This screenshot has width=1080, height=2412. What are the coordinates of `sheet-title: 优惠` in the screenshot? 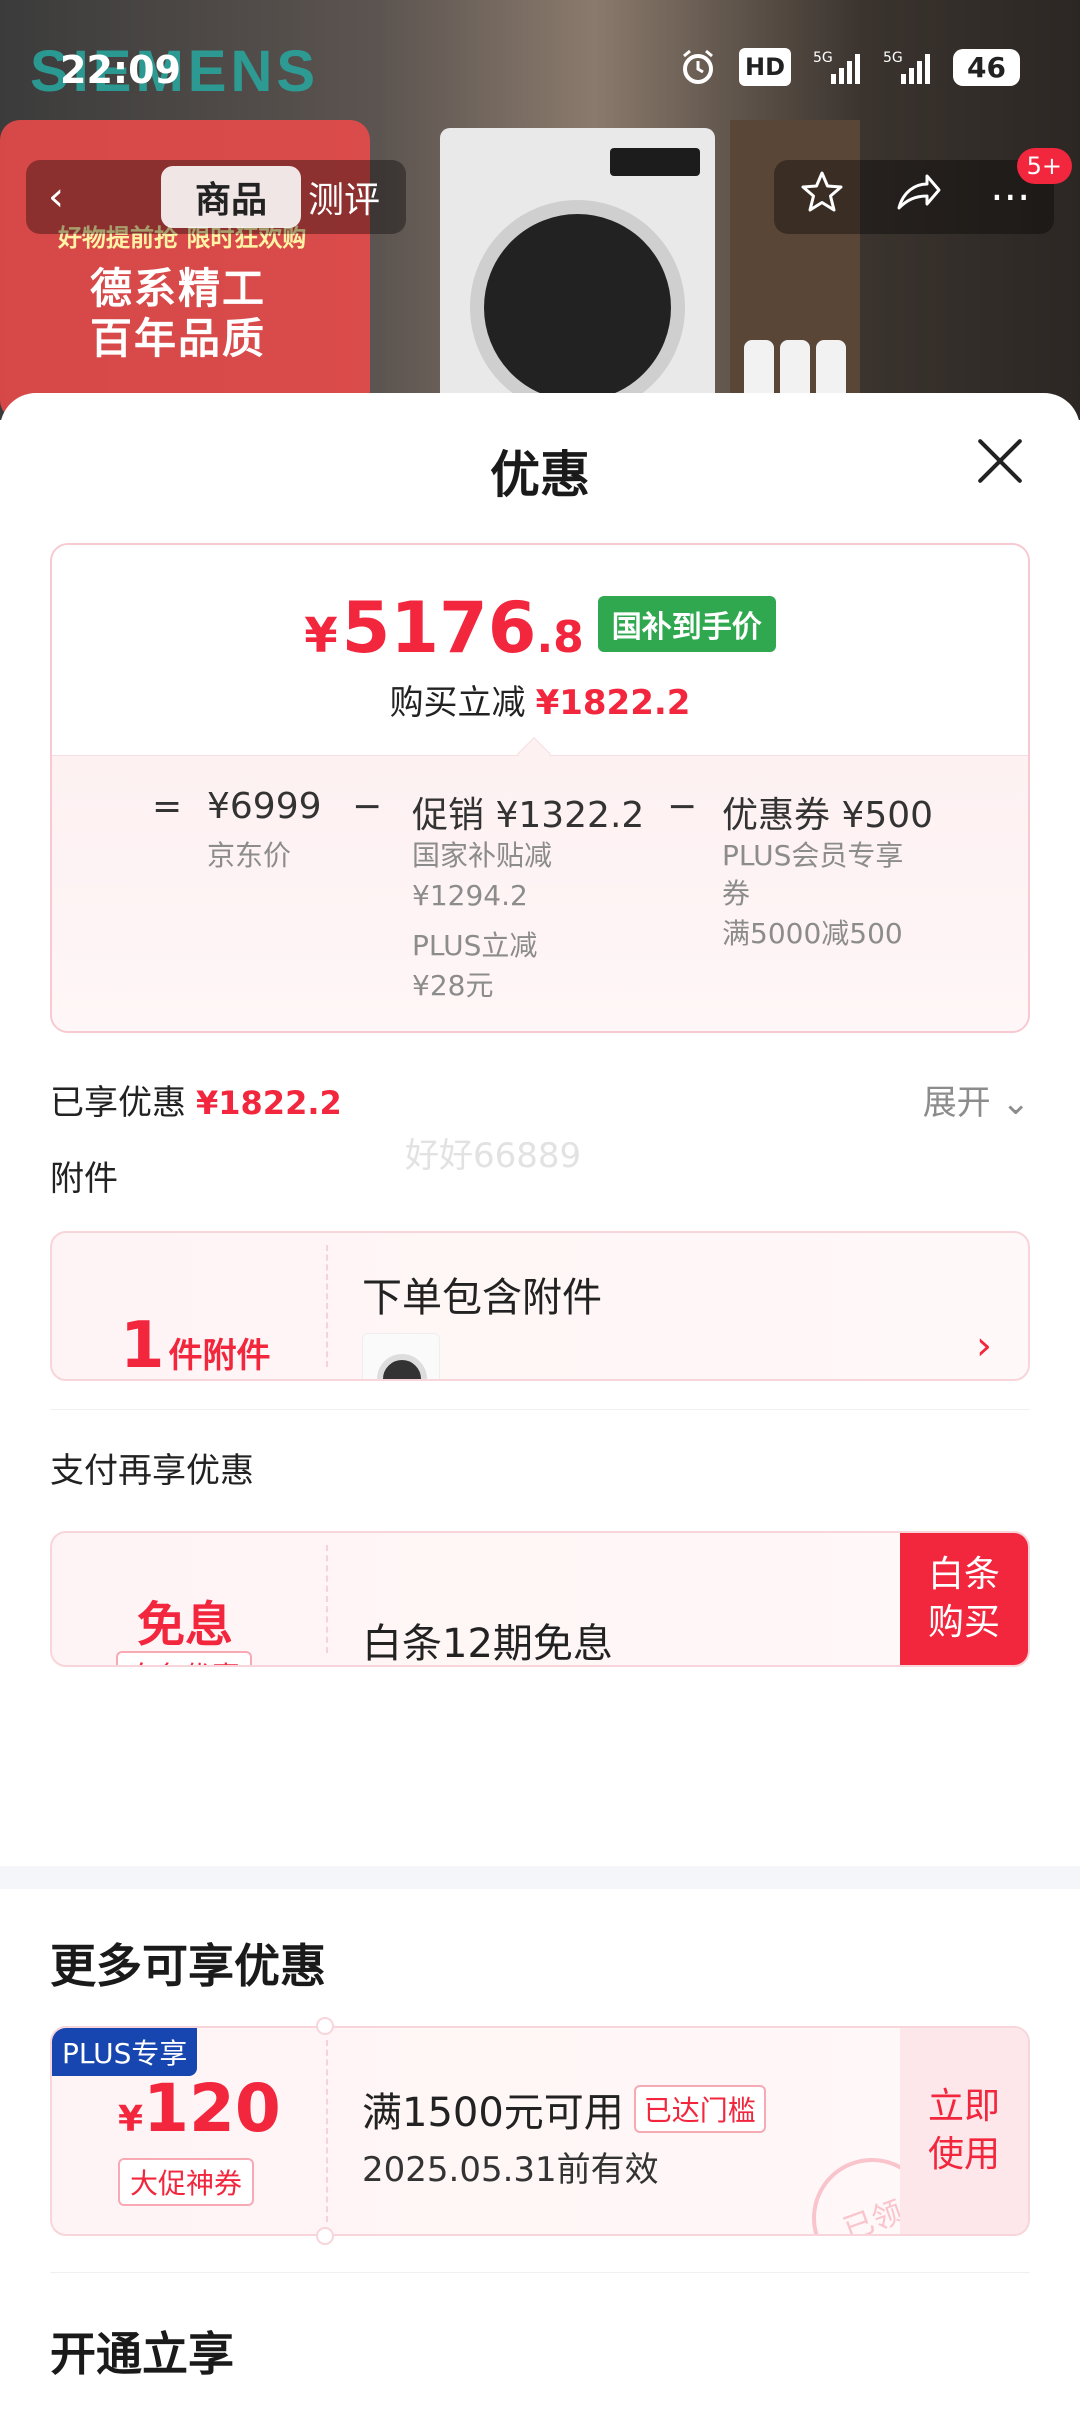 It's located at (540, 475).